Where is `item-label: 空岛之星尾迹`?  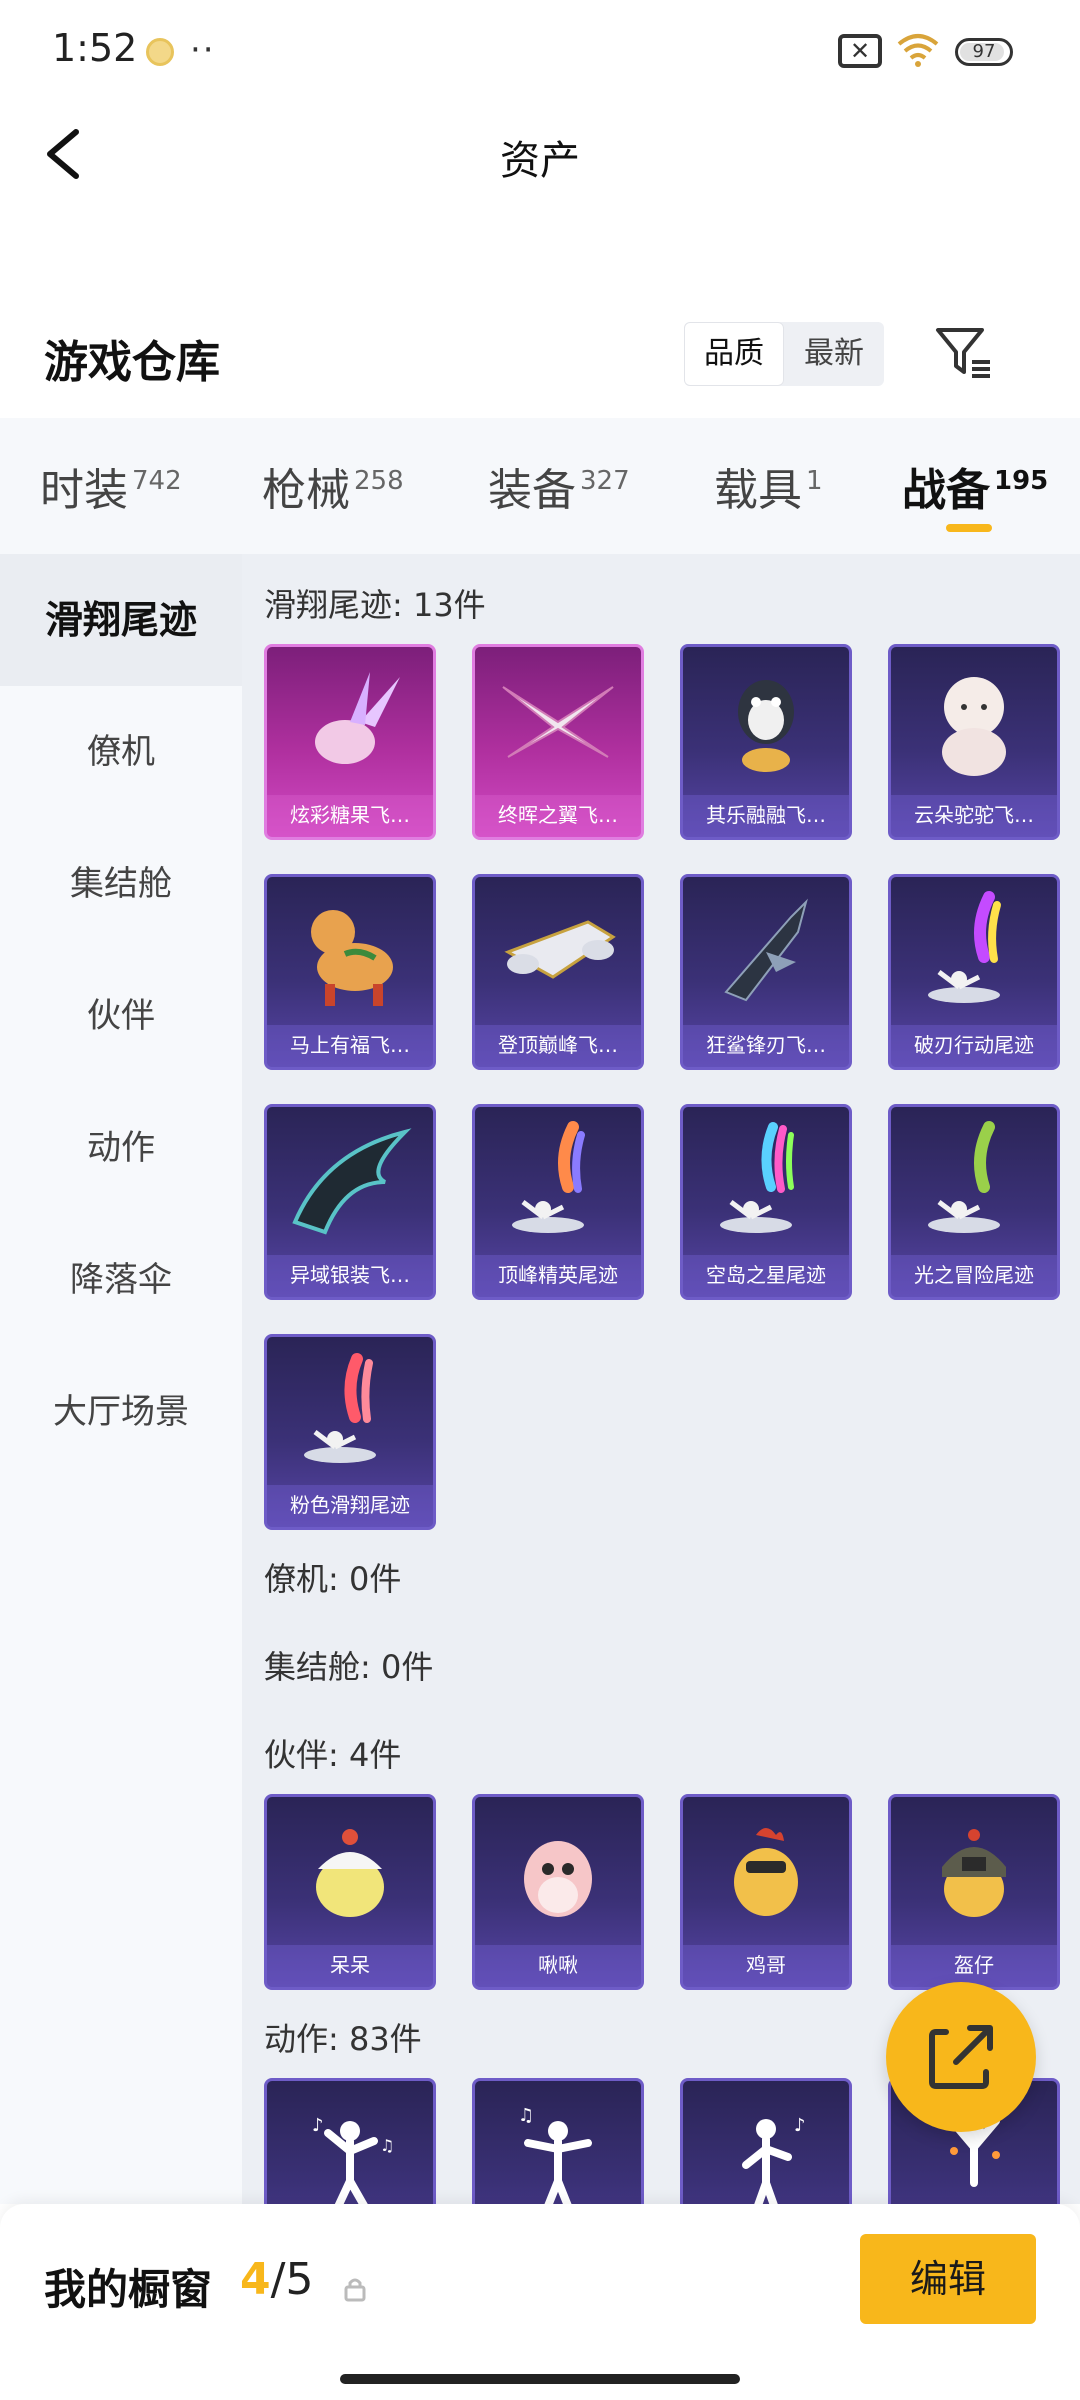 item-label: 空岛之星尾迹 is located at coordinates (766, 1276).